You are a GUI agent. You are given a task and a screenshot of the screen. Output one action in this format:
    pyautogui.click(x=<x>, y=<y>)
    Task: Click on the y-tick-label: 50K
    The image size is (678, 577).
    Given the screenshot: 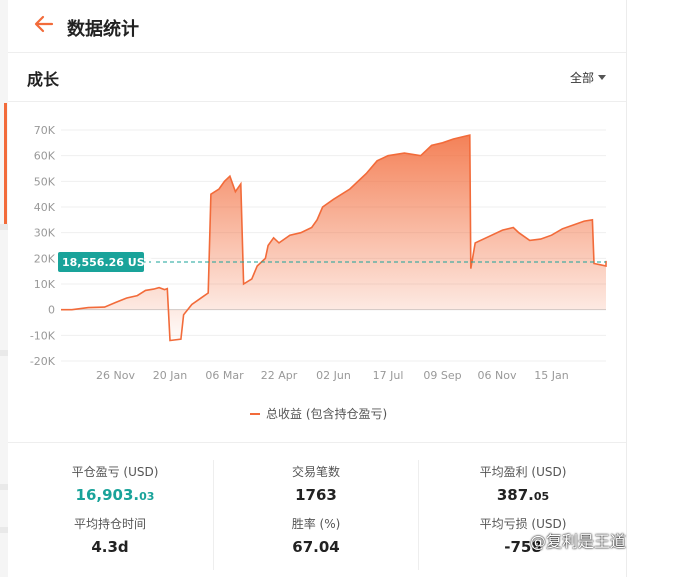 What is the action you would take?
    pyautogui.click(x=45, y=181)
    